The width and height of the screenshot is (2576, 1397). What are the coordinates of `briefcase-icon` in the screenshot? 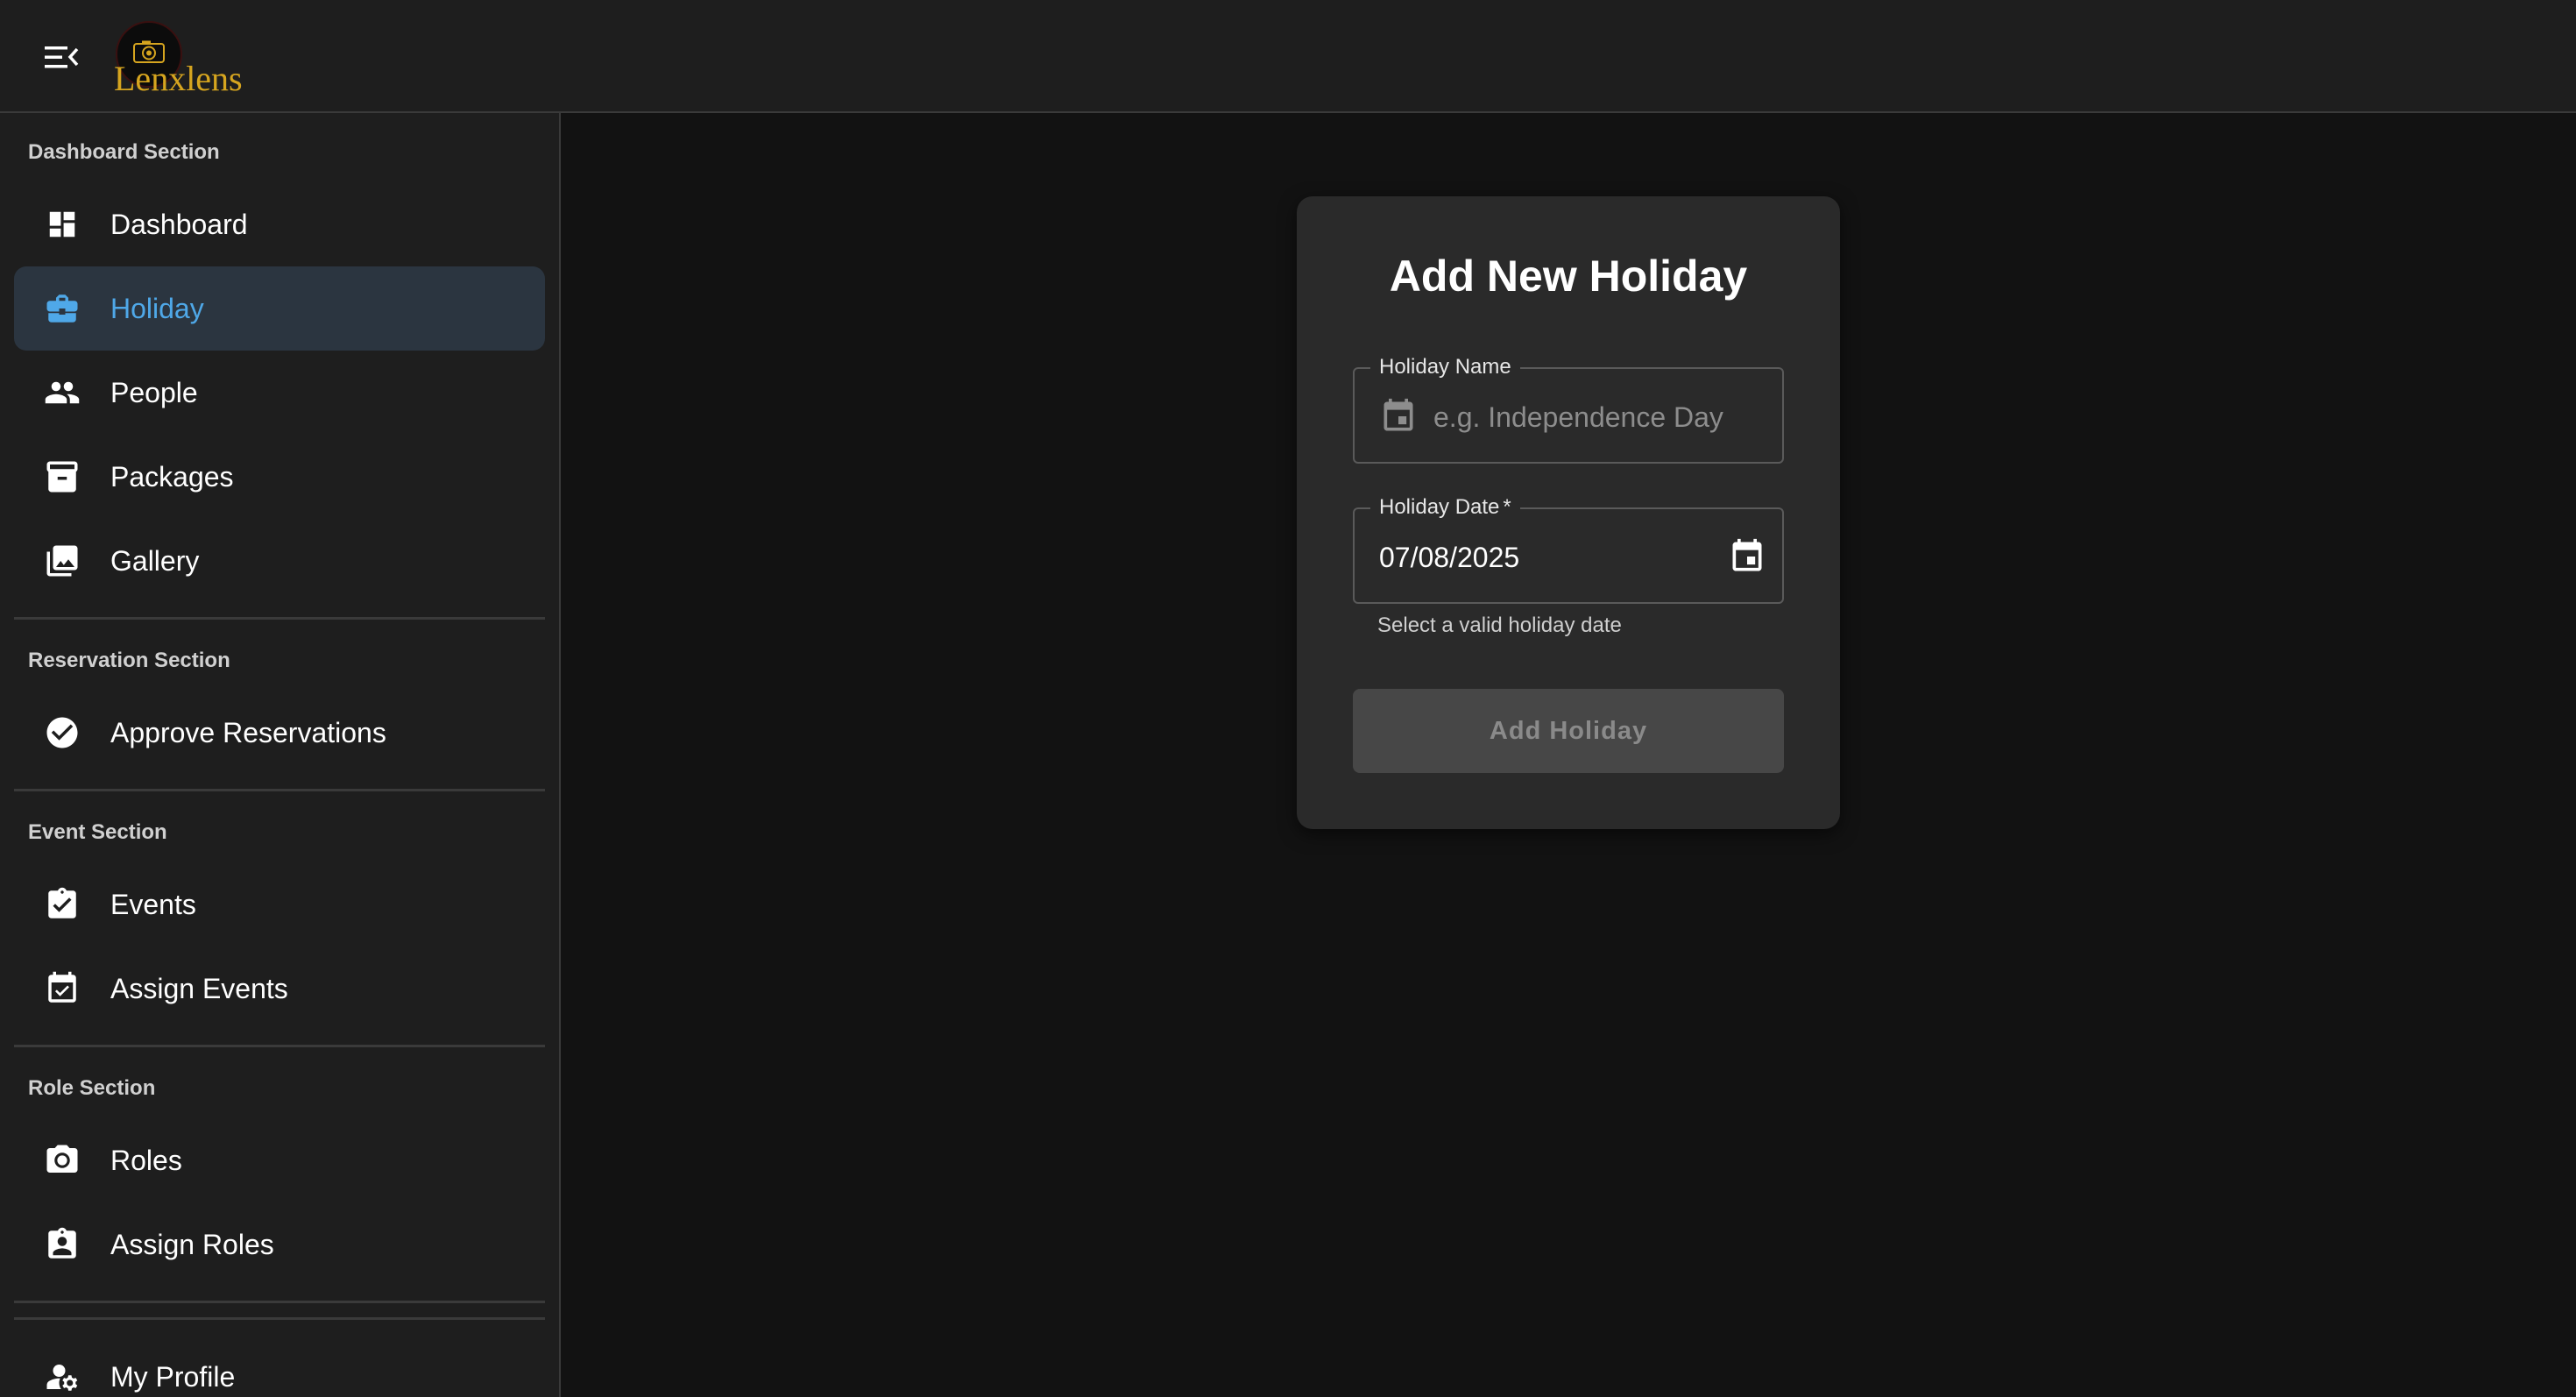 It's located at (62, 308).